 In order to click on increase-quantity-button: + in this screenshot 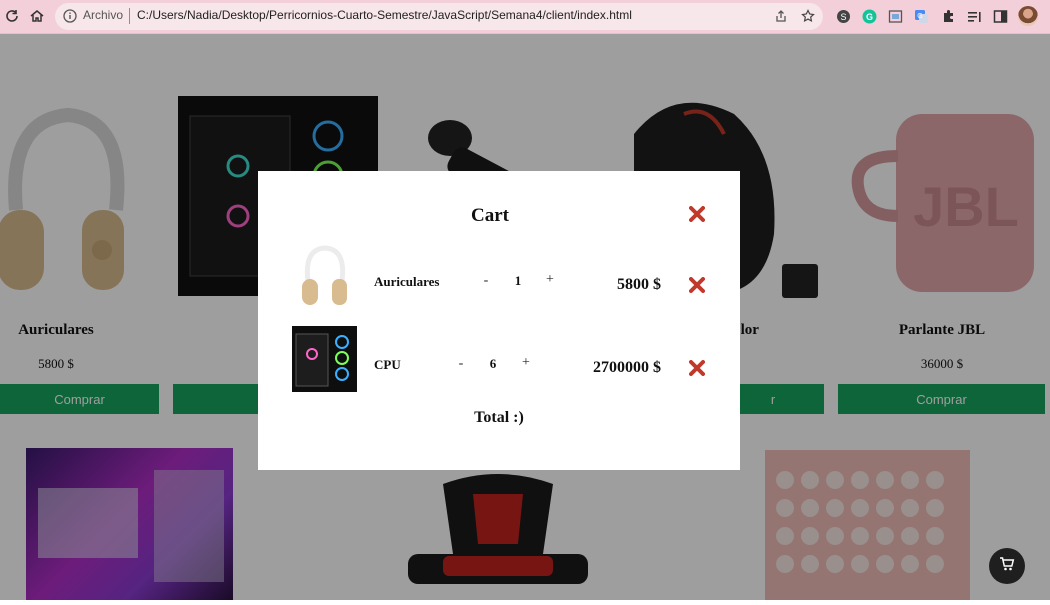, I will do `click(526, 363)`.